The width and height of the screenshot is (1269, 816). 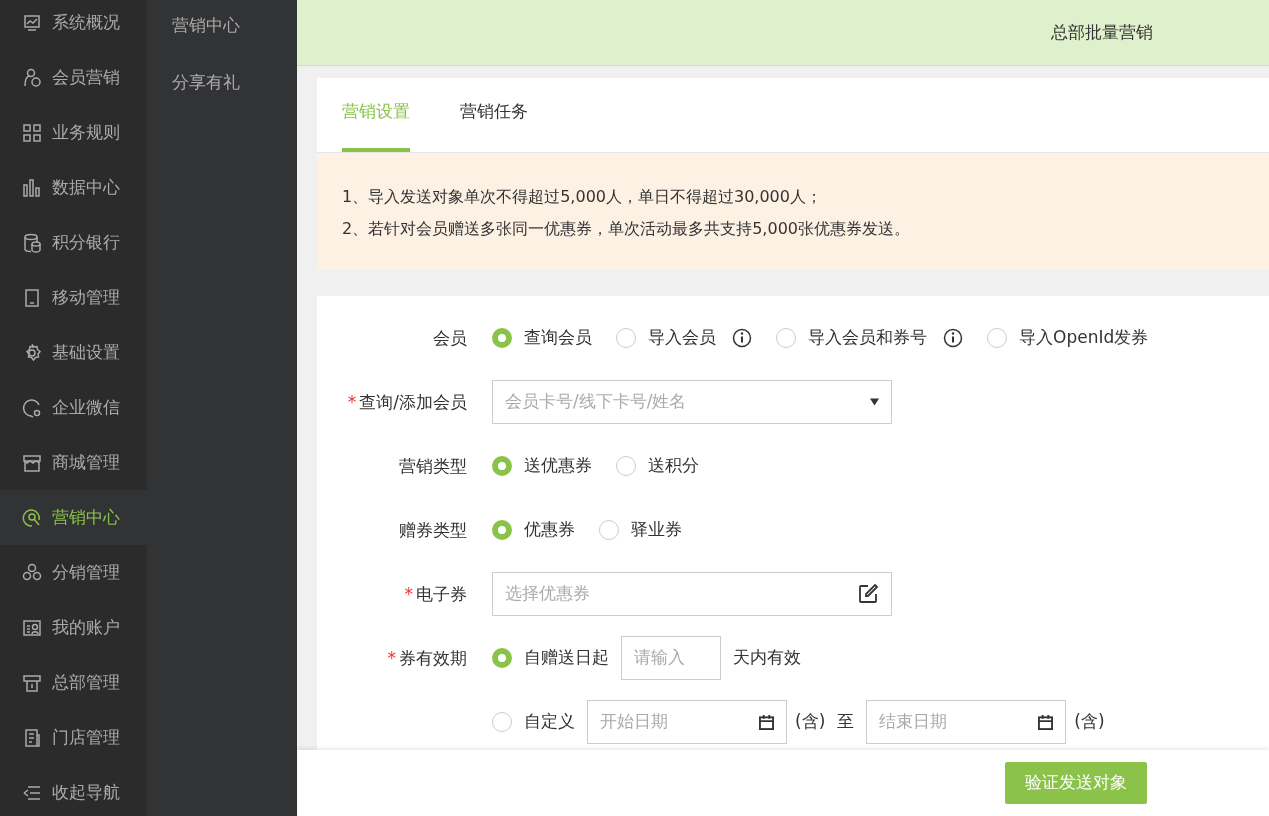 I want to click on radio-label: 送积分, so click(x=673, y=466).